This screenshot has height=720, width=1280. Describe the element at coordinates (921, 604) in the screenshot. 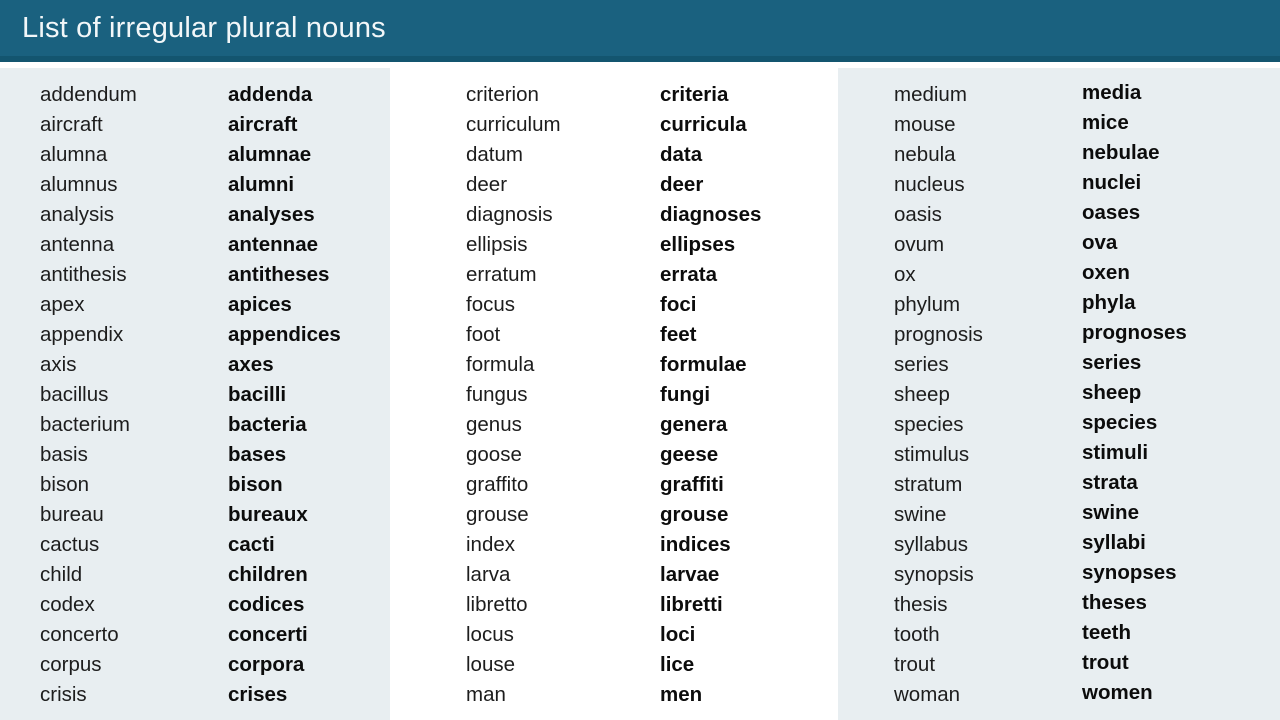

I see `singular-word: thesis` at that location.